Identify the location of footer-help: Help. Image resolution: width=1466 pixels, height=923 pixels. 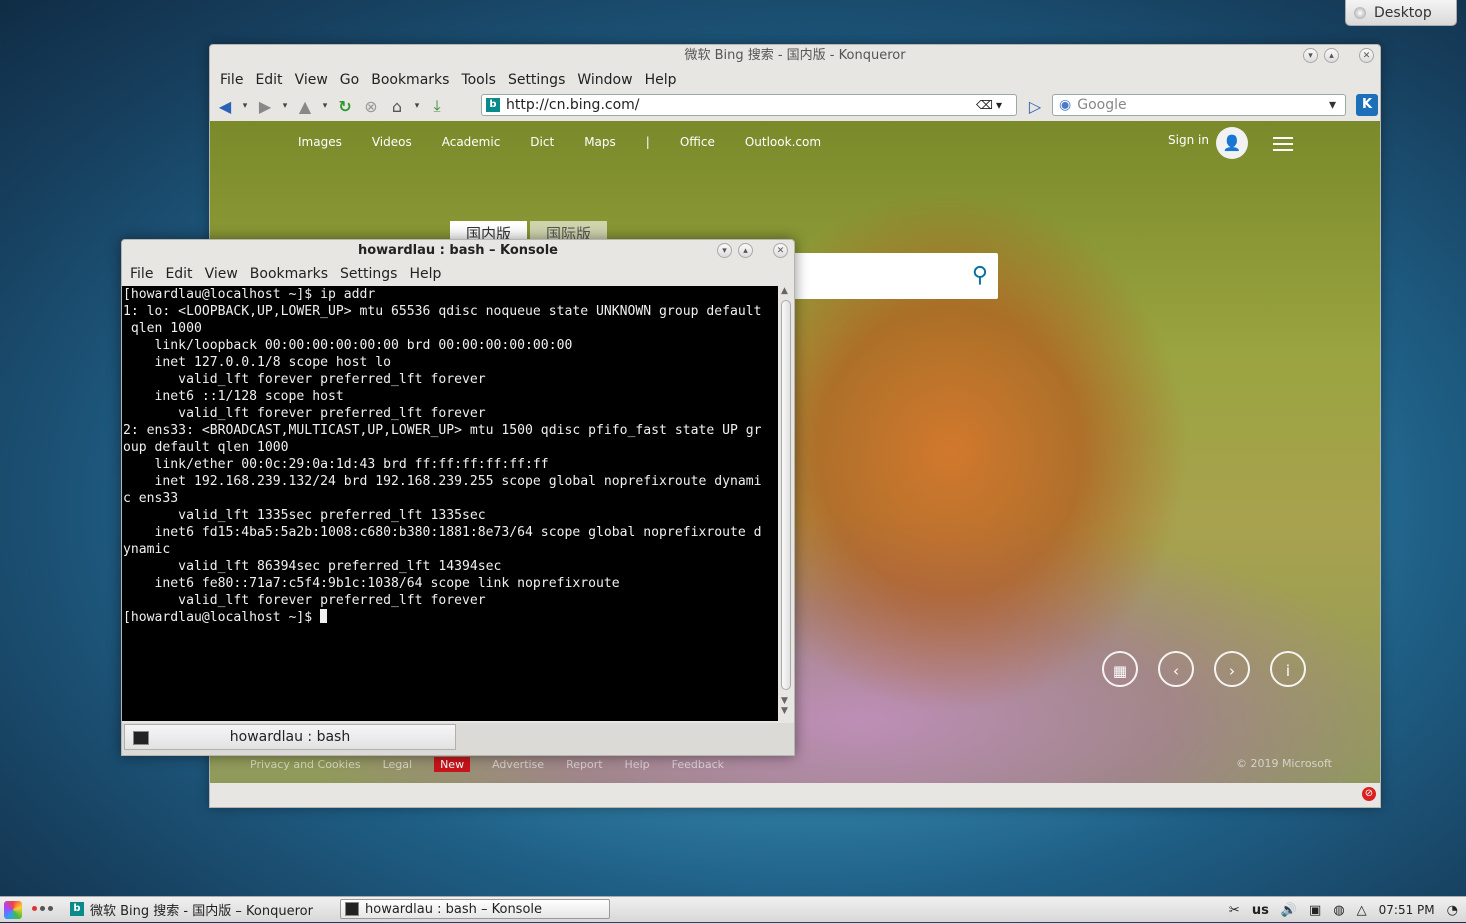
(637, 764).